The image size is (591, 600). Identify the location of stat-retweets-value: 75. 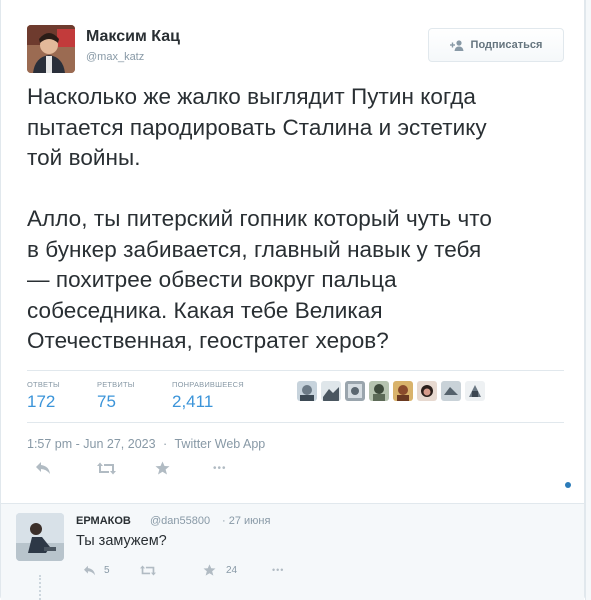
(116, 402).